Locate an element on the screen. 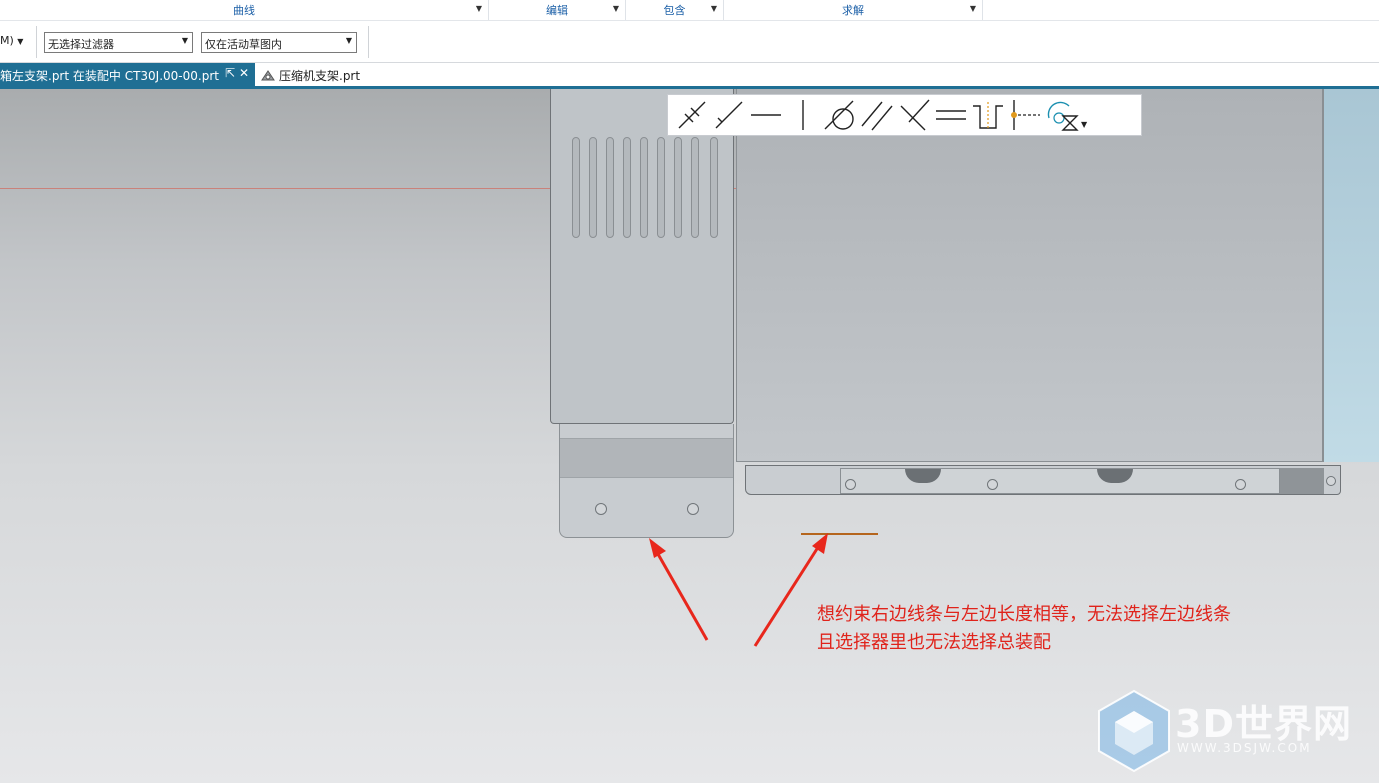 Image resolution: width=1379 pixels, height=783 pixels. coincident-icon is located at coordinates (692, 115).